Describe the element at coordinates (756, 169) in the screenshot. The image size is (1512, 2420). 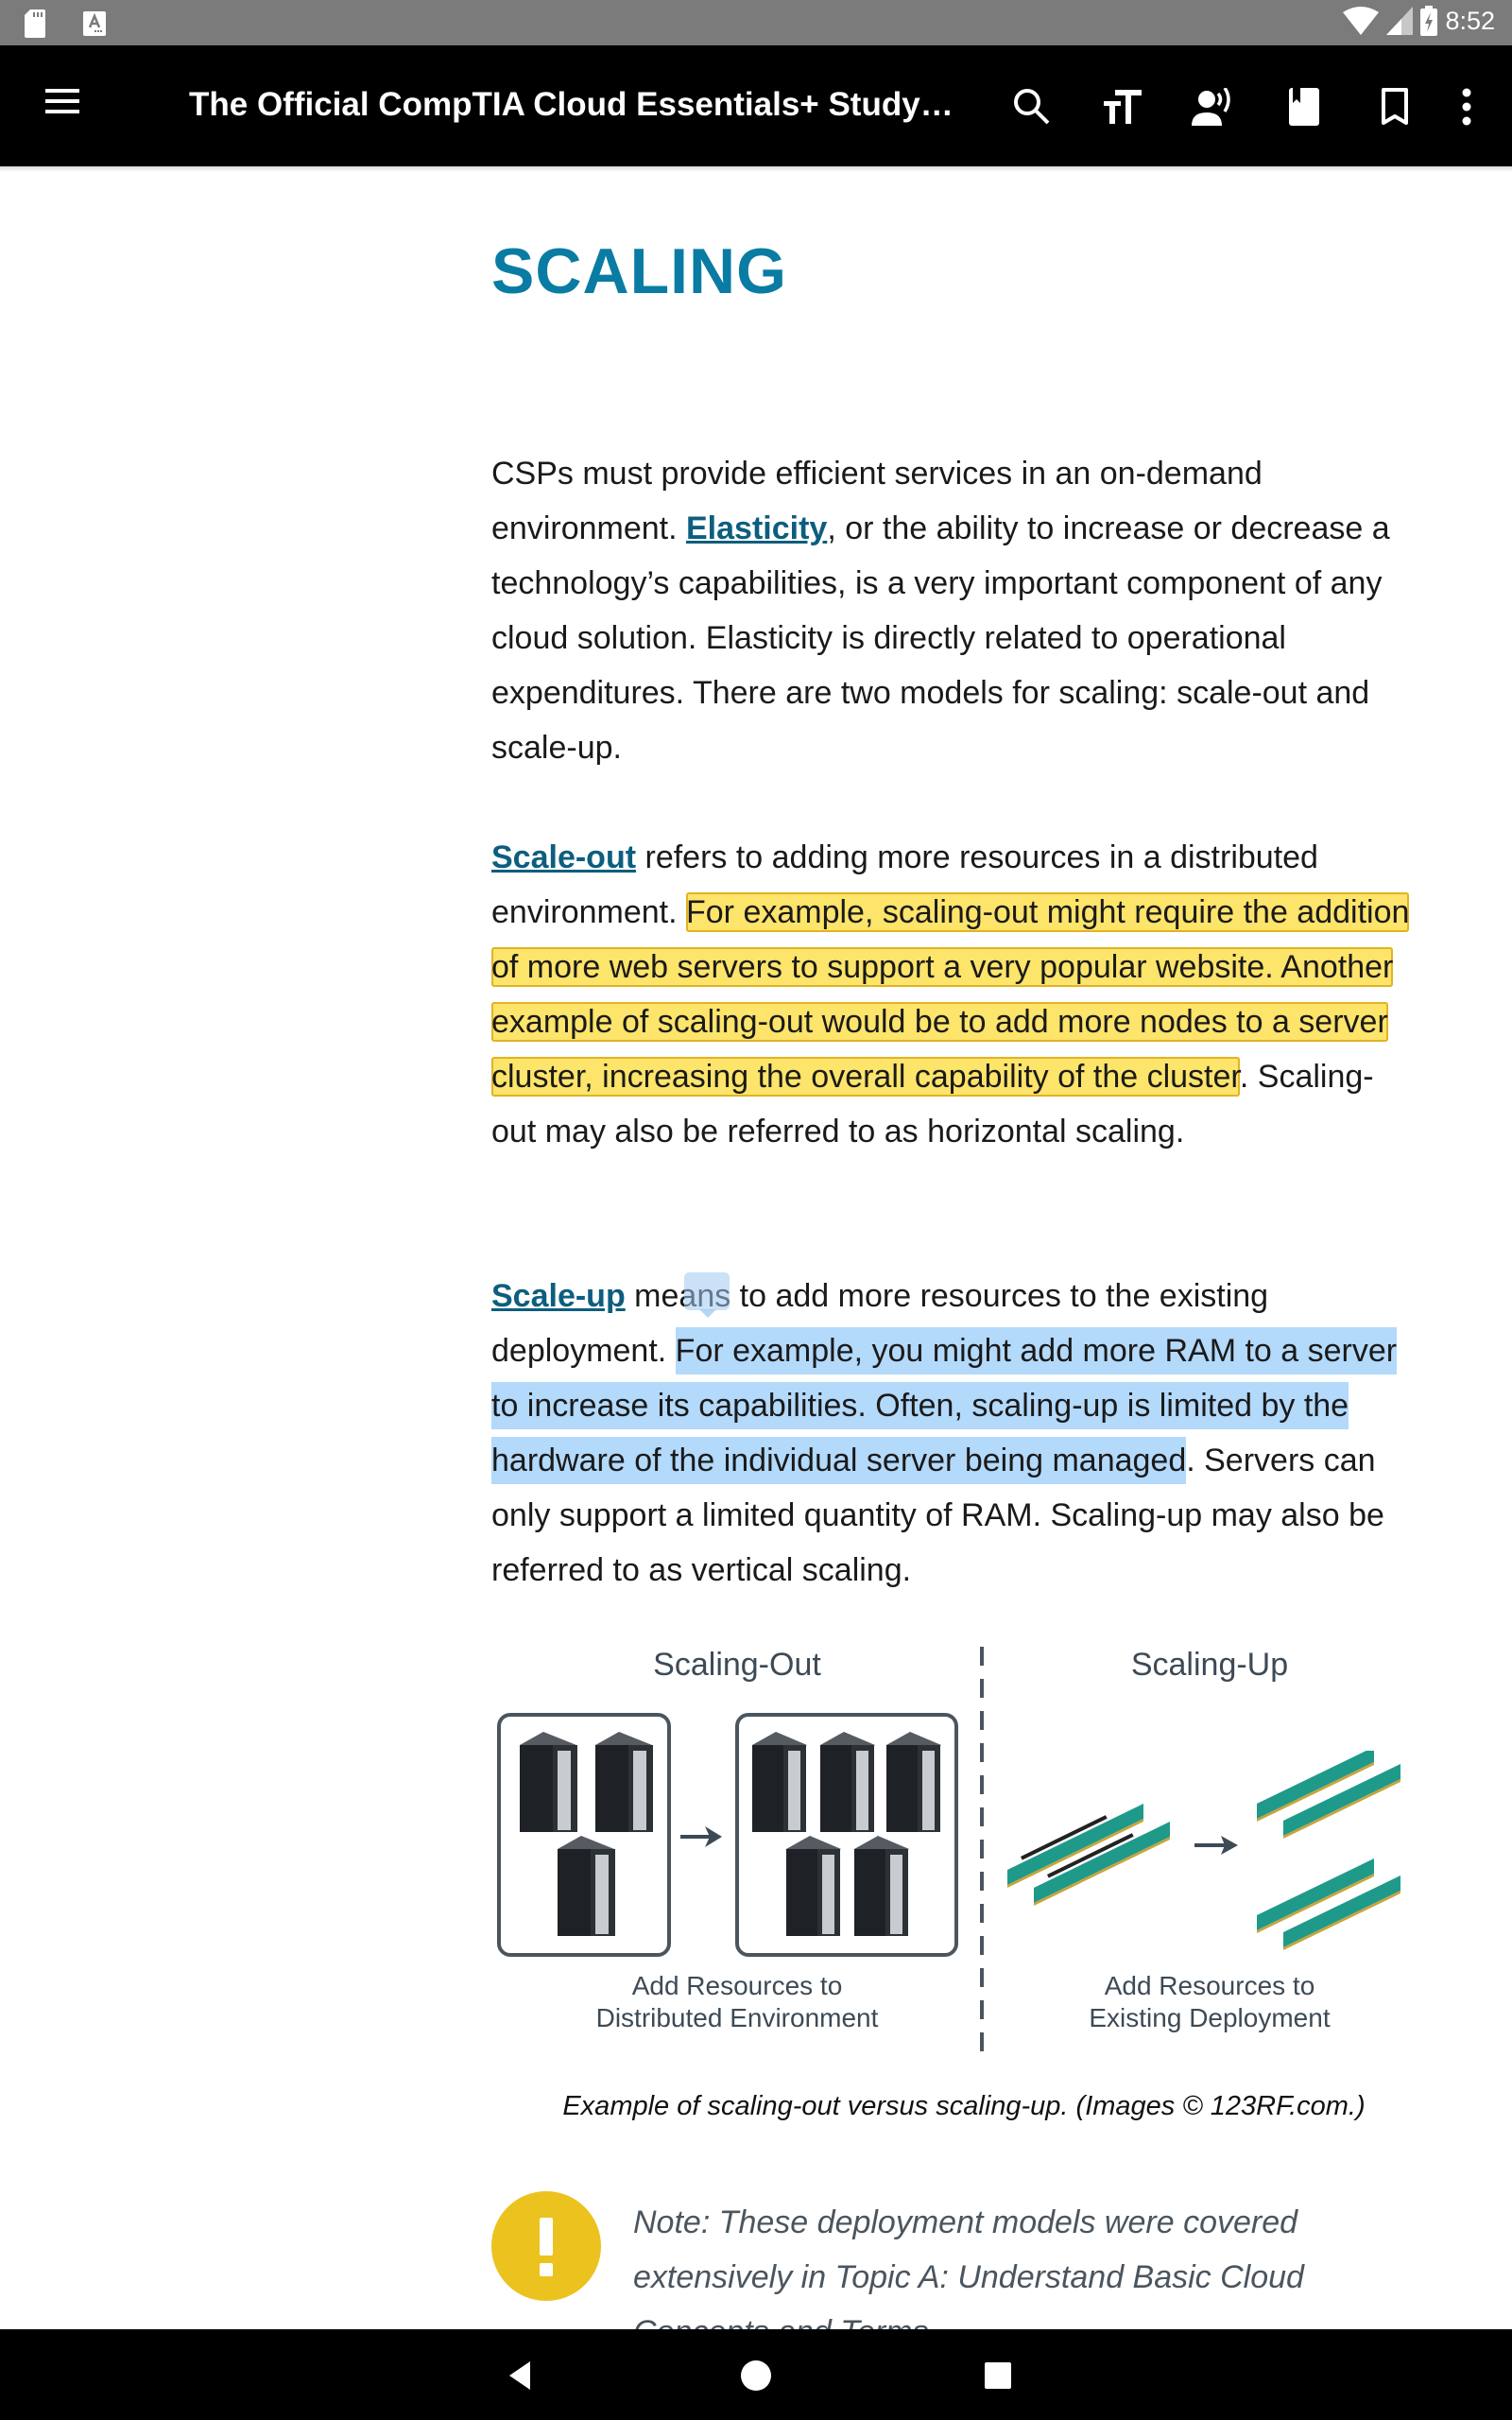
I see `app-bar-shadow` at that location.